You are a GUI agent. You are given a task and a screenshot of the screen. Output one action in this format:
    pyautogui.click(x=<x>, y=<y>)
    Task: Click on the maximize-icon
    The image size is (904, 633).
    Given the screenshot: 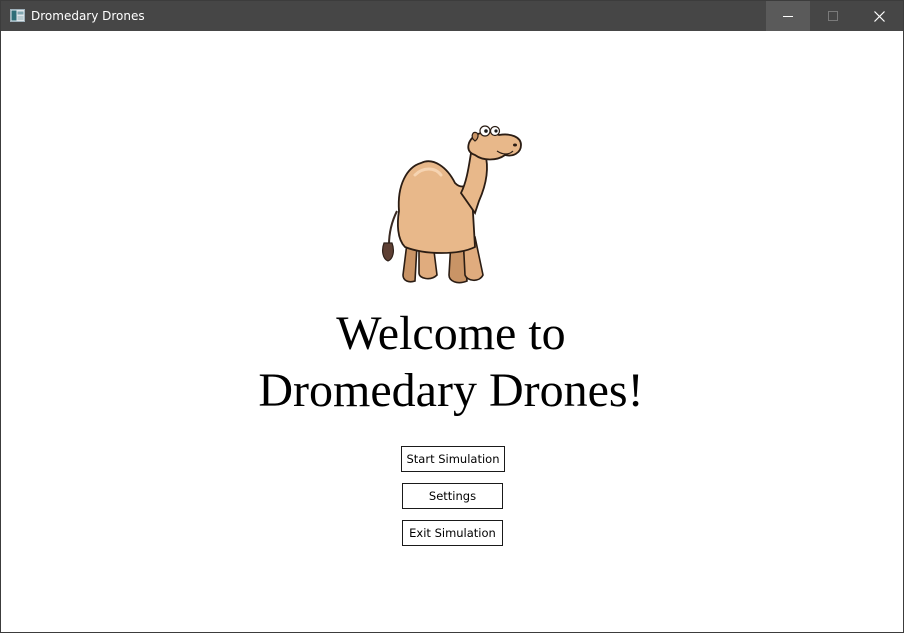 What is the action you would take?
    pyautogui.click(x=833, y=16)
    